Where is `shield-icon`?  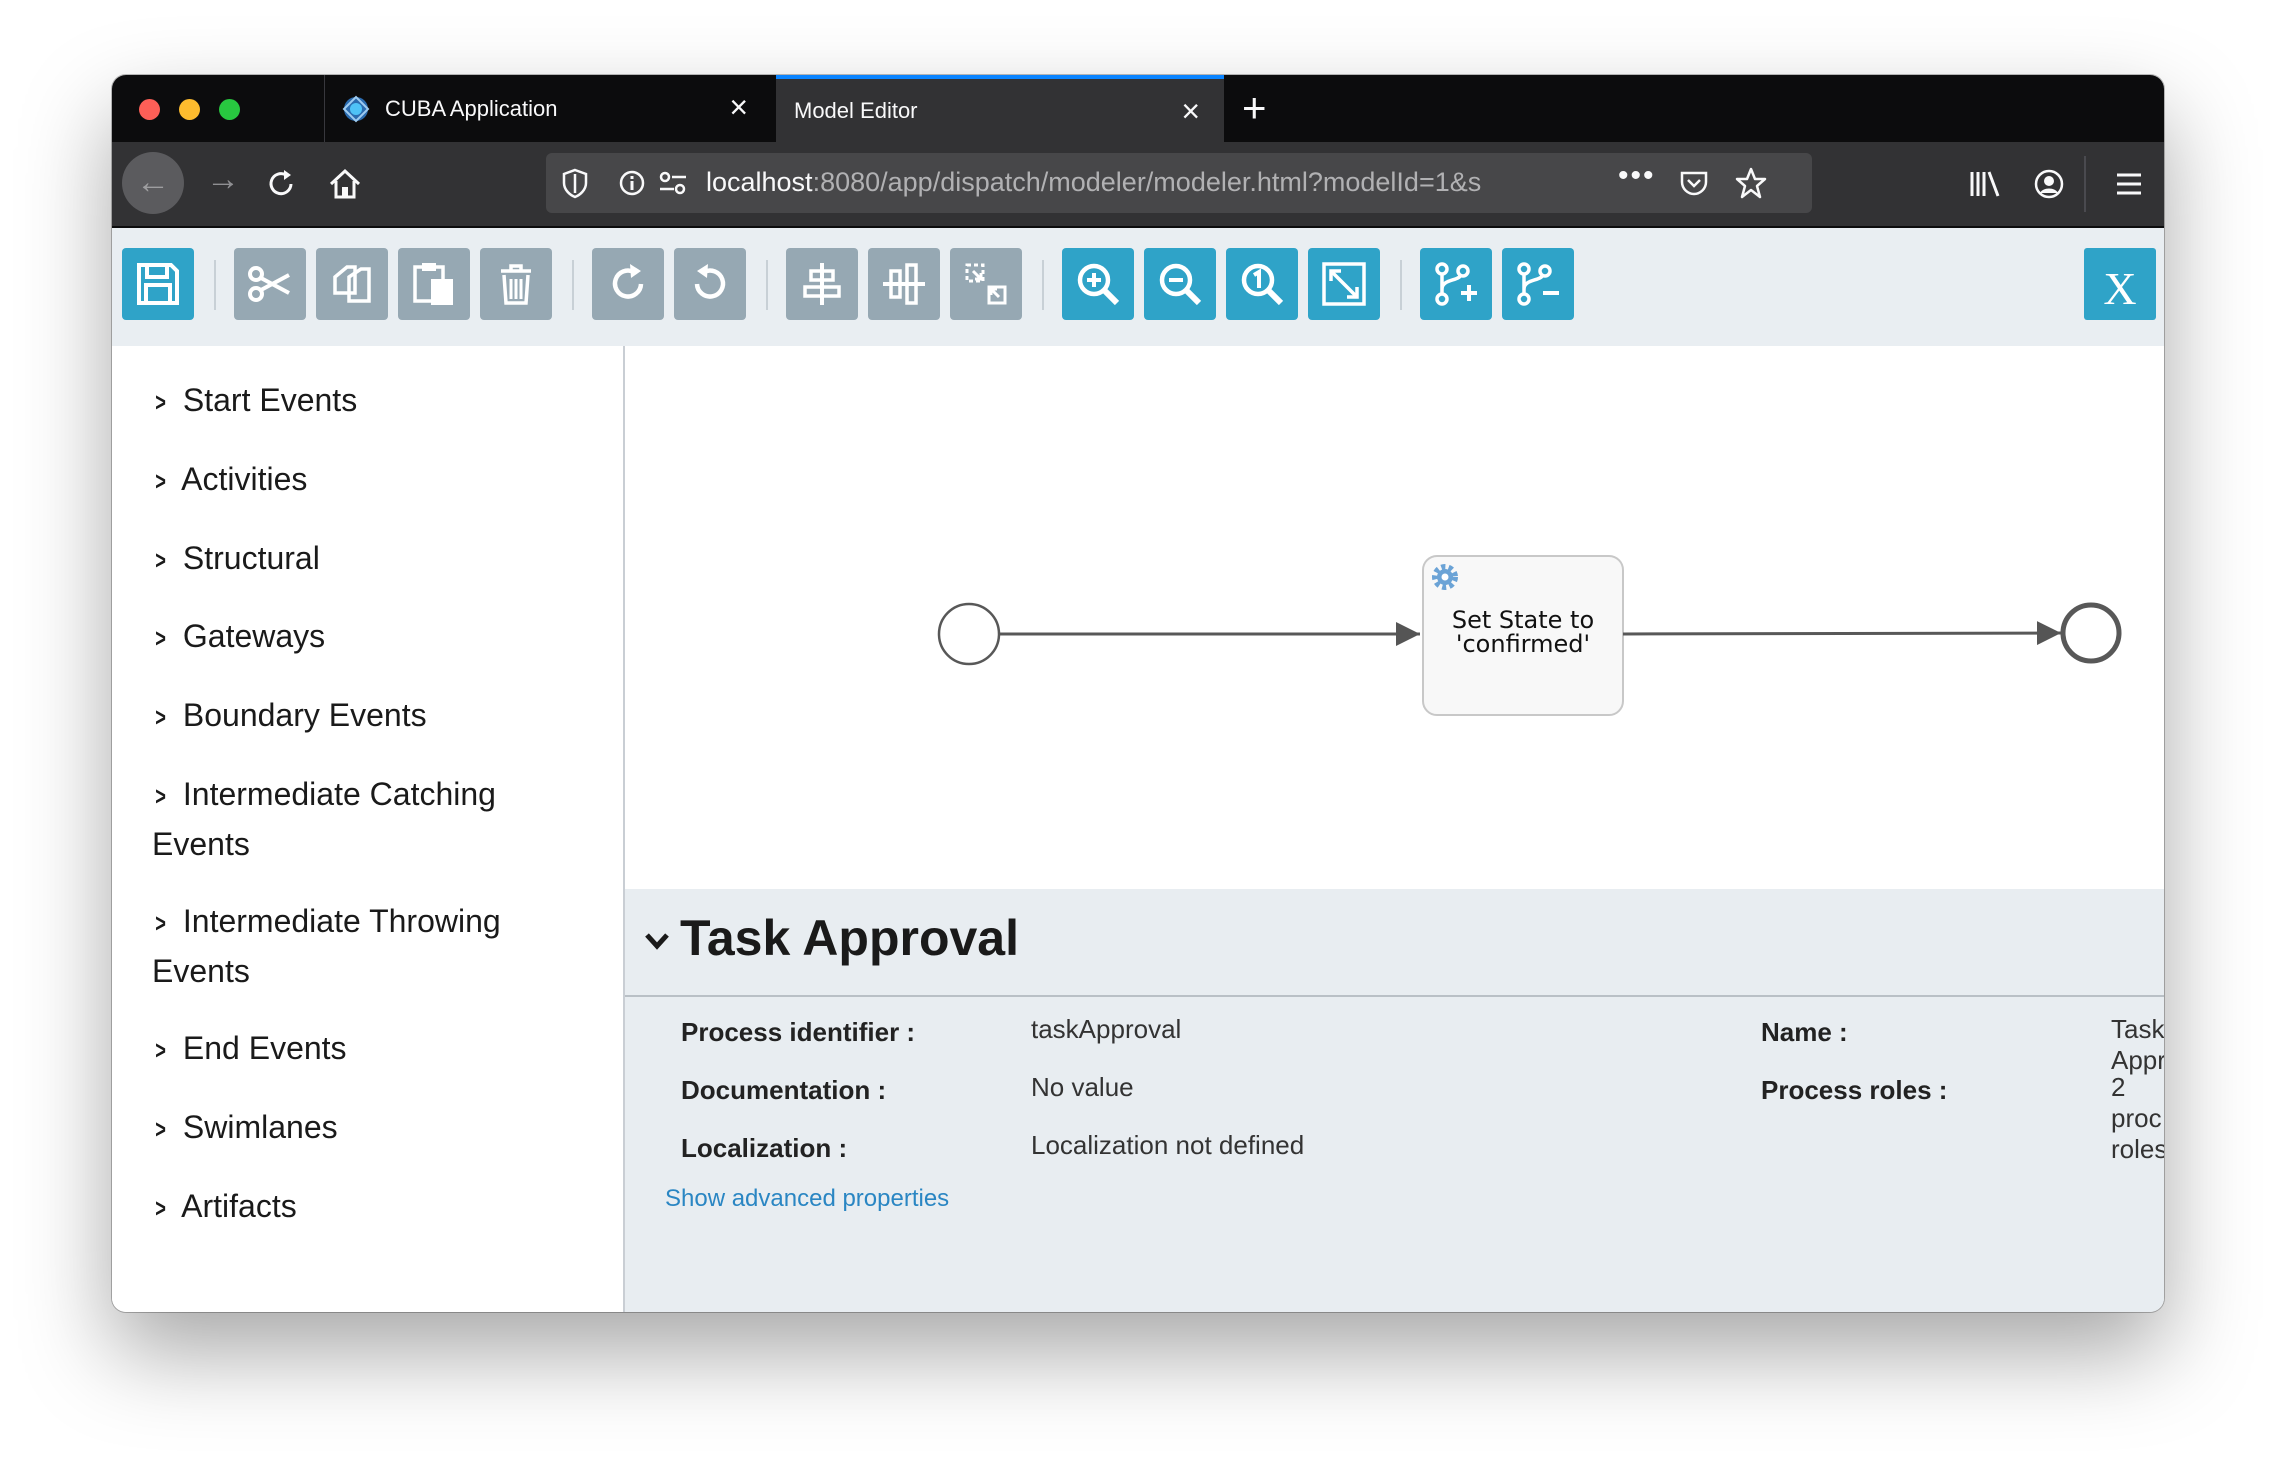
shield-icon is located at coordinates (575, 183).